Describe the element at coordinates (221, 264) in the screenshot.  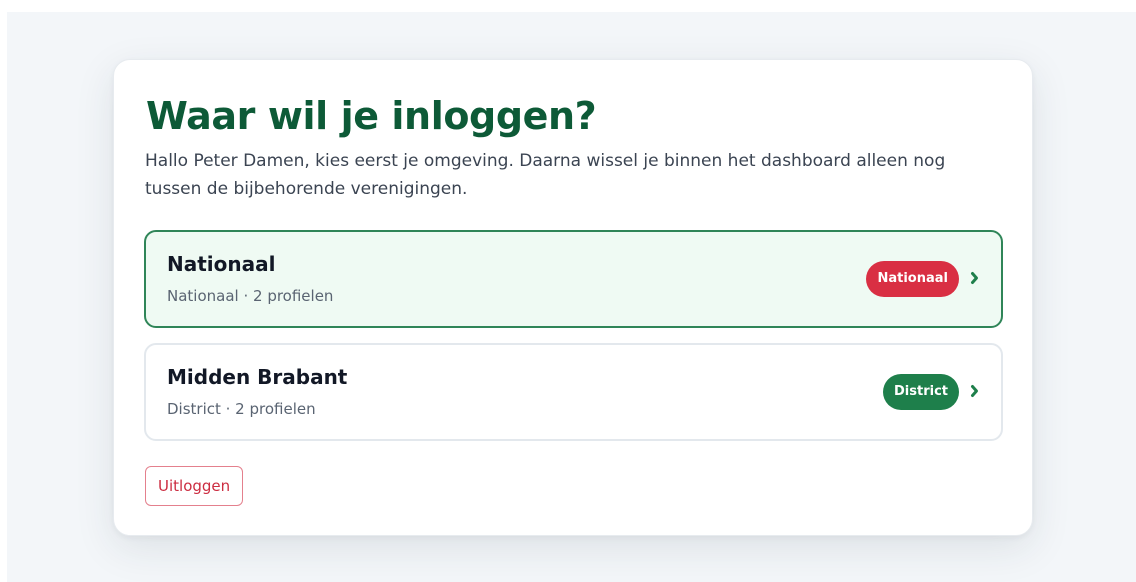
I see `option-title: Nationaal` at that location.